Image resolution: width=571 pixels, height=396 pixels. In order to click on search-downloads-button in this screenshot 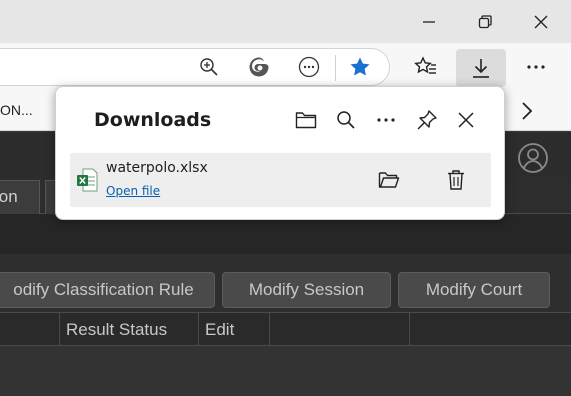, I will do `click(346, 120)`.